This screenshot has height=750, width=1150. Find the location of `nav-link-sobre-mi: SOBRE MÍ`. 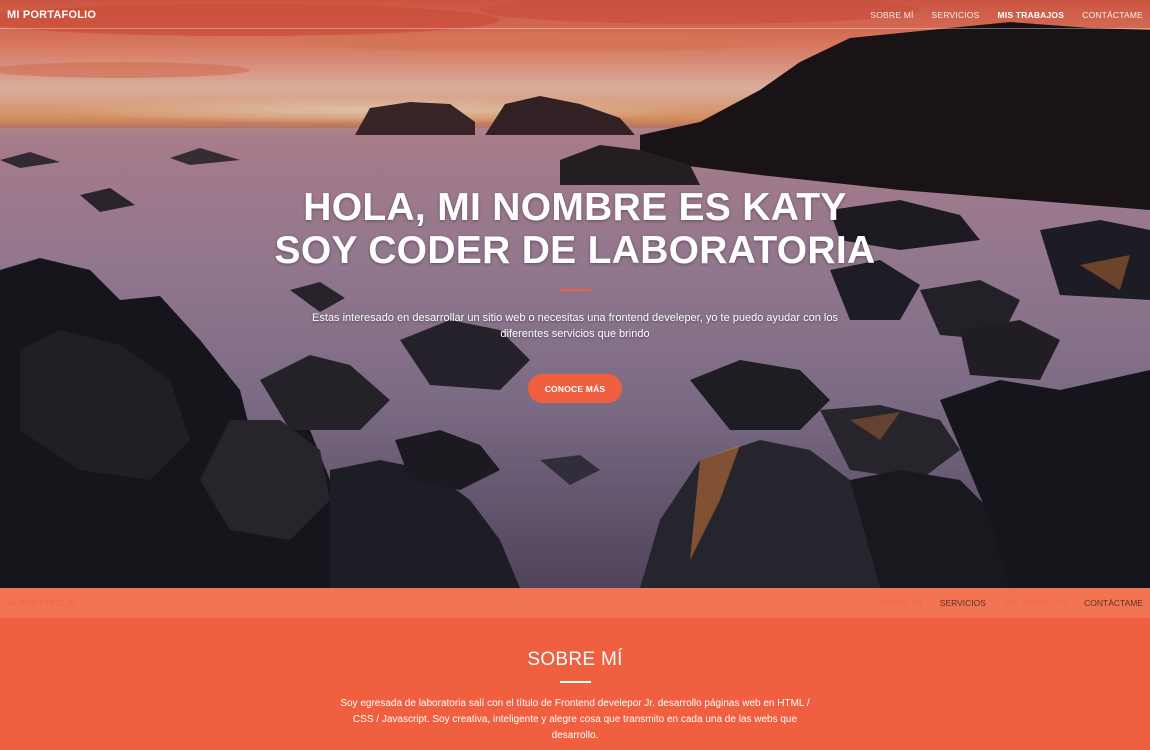

nav-link-sobre-mi: SOBRE MÍ is located at coordinates (891, 15).